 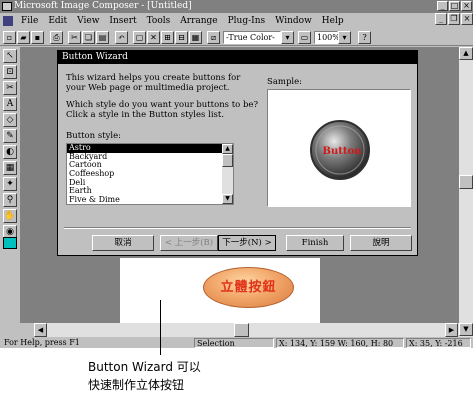 I want to click on sample-button-text: Button, so click(x=343, y=151).